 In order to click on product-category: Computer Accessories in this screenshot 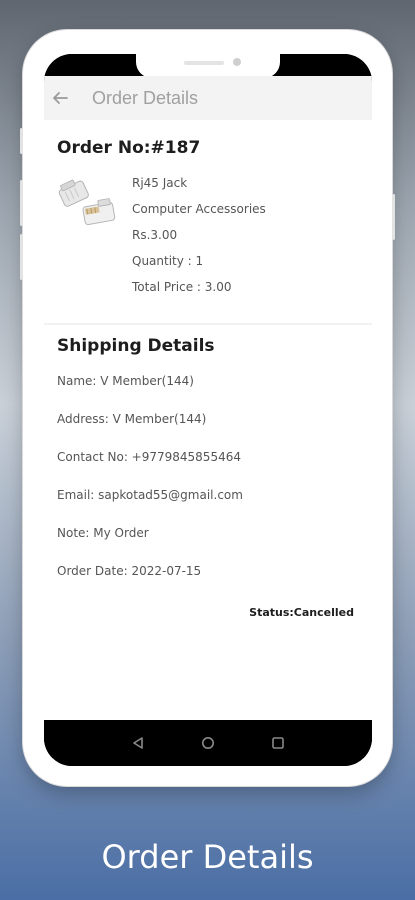, I will do `click(199, 209)`.